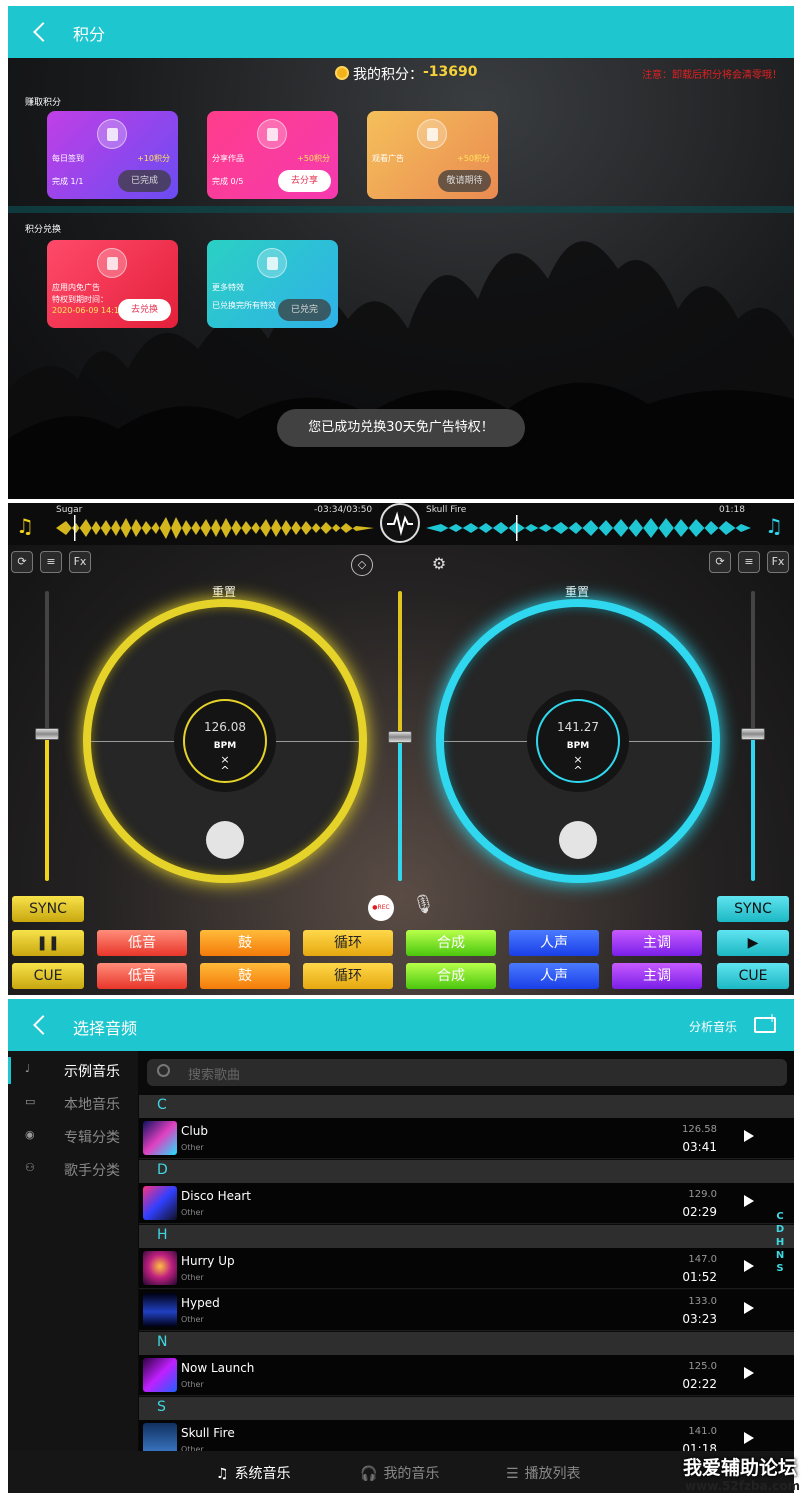 This screenshot has height=1500, width=802. I want to click on deck-a-fader-handle, so click(47, 734).